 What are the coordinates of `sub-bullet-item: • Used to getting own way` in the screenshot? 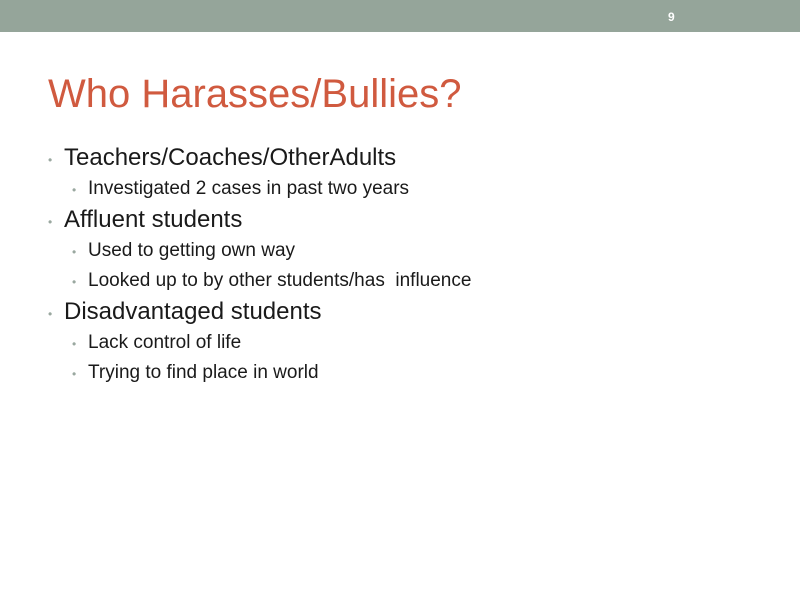 It's located at (408, 251).